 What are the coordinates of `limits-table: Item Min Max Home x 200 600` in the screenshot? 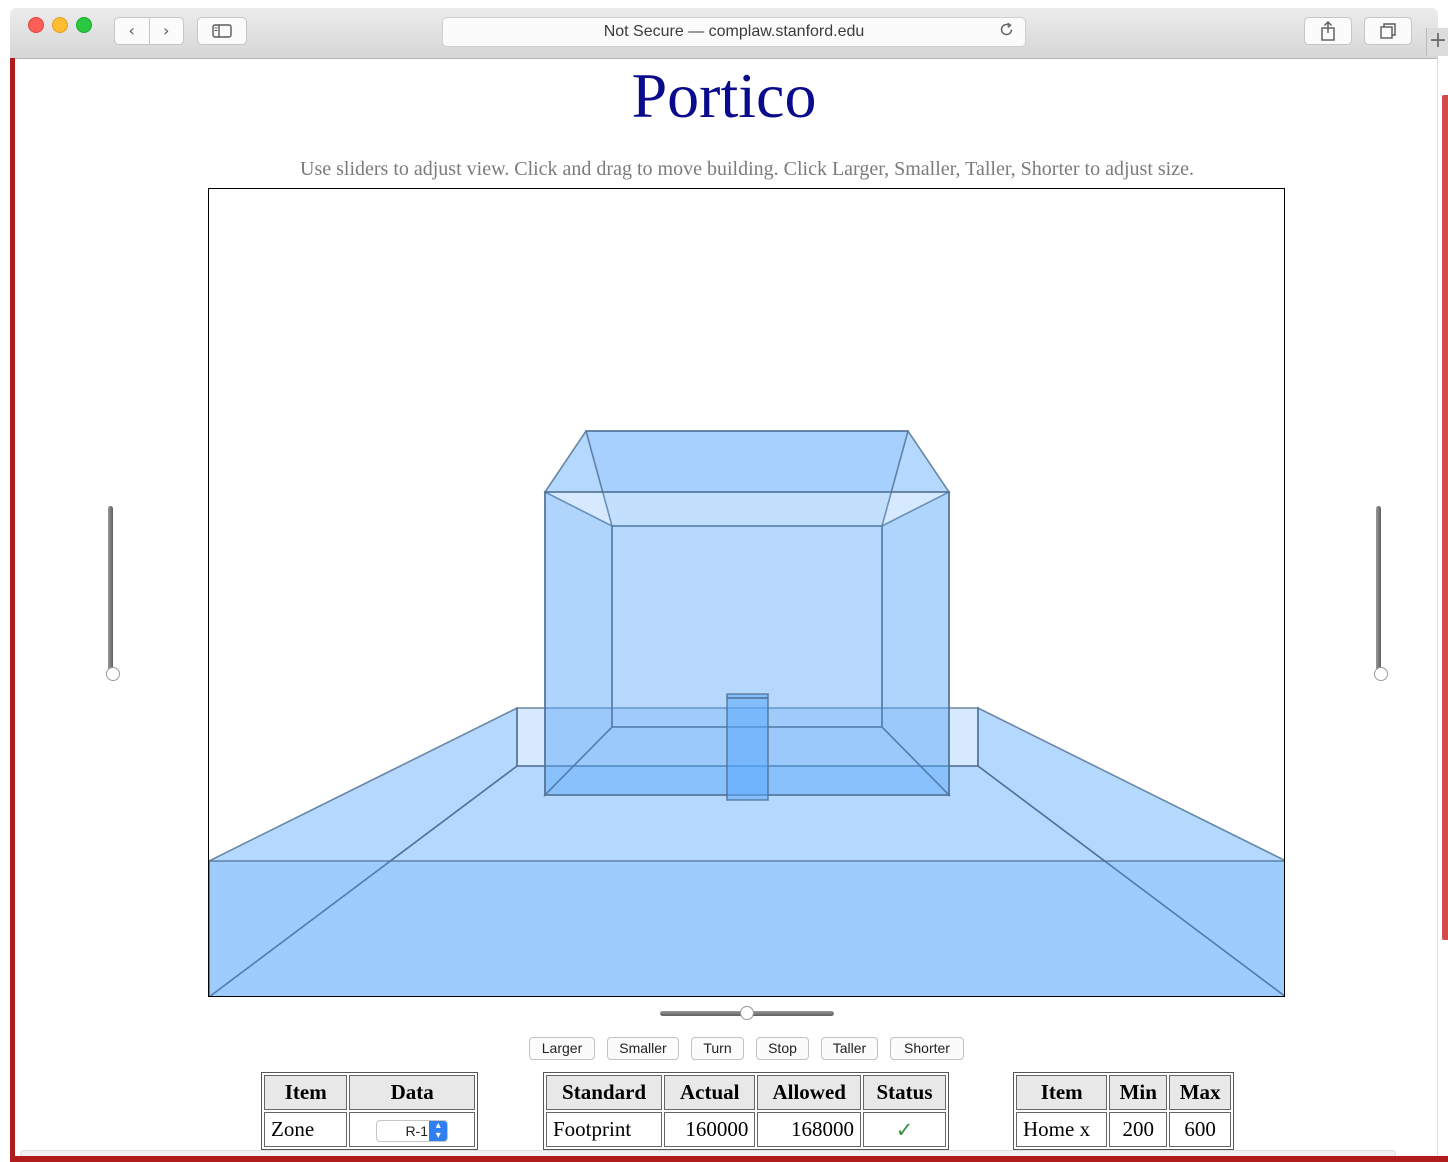 It's located at (1123, 1111).